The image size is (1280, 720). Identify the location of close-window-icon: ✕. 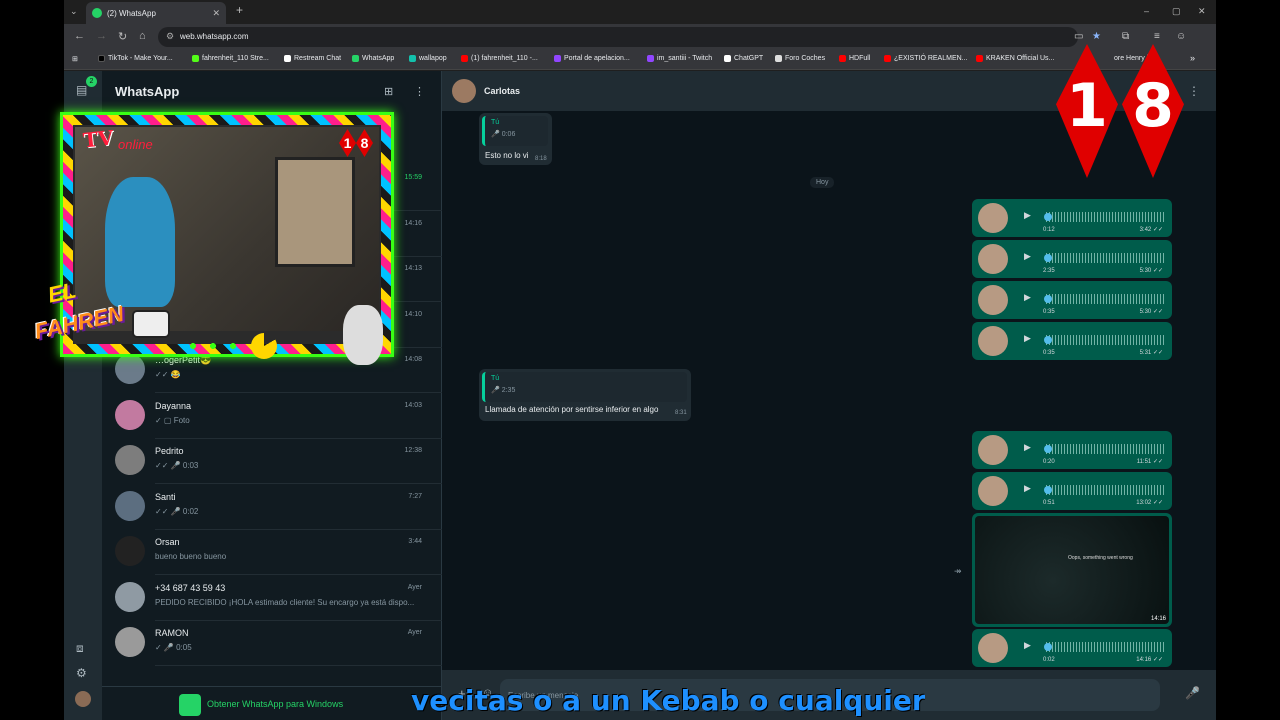
(1202, 11).